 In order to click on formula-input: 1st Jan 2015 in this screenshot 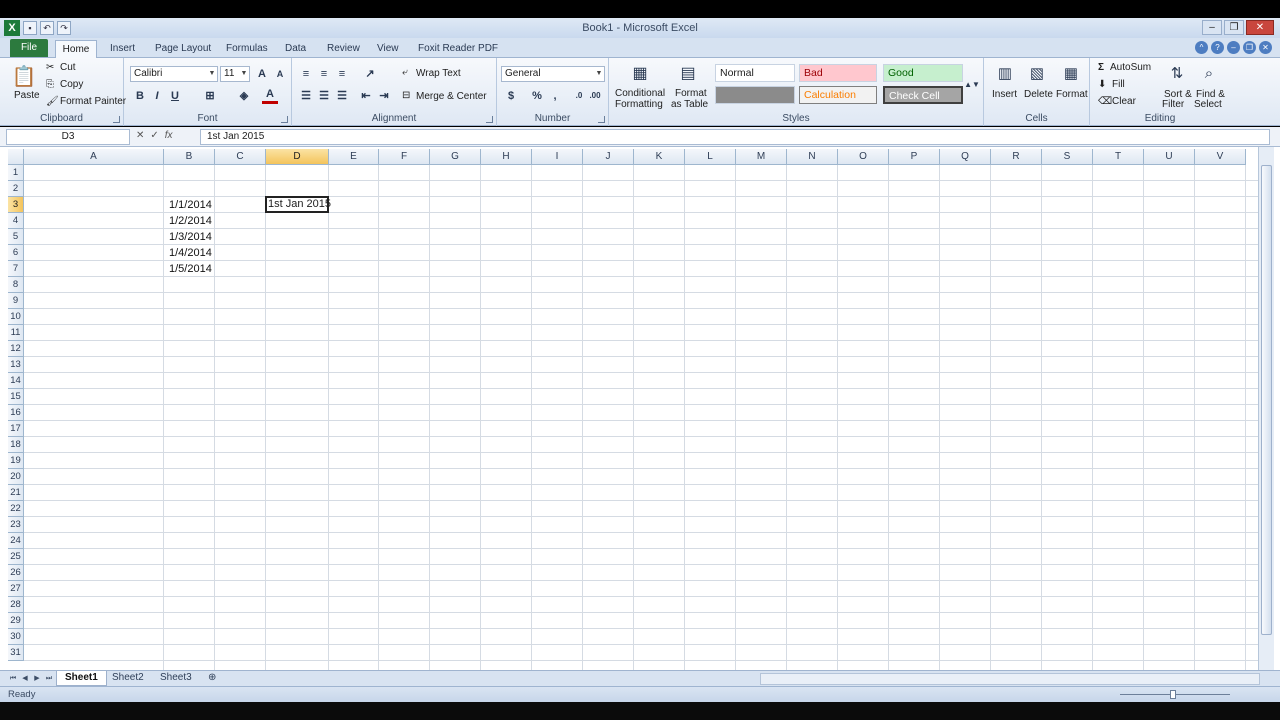, I will do `click(735, 137)`.